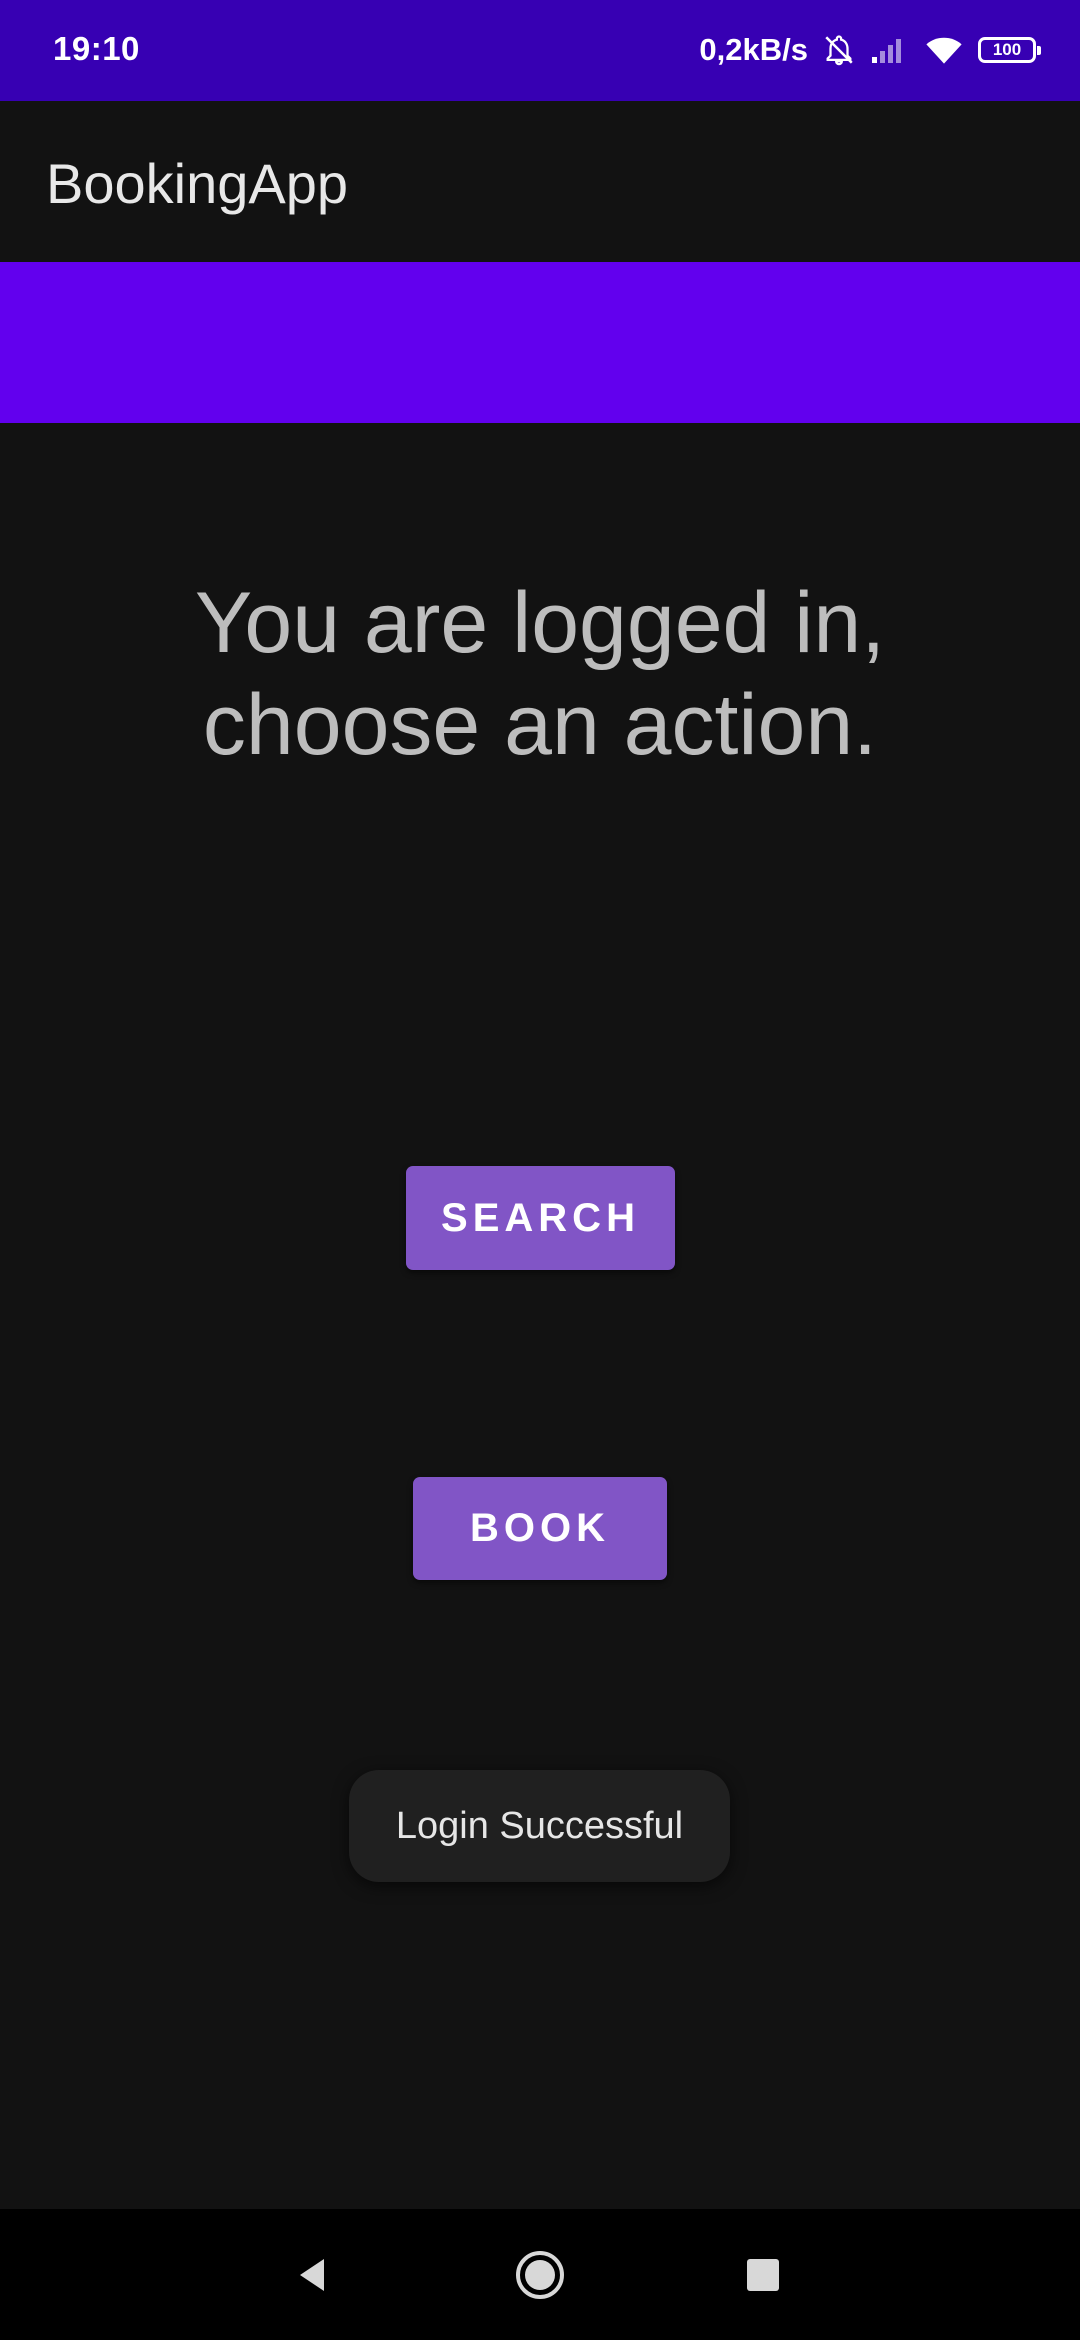  Describe the element at coordinates (540, 50) in the screenshot. I see `status-bar: 19:10 0,2kB/s 100` at that location.